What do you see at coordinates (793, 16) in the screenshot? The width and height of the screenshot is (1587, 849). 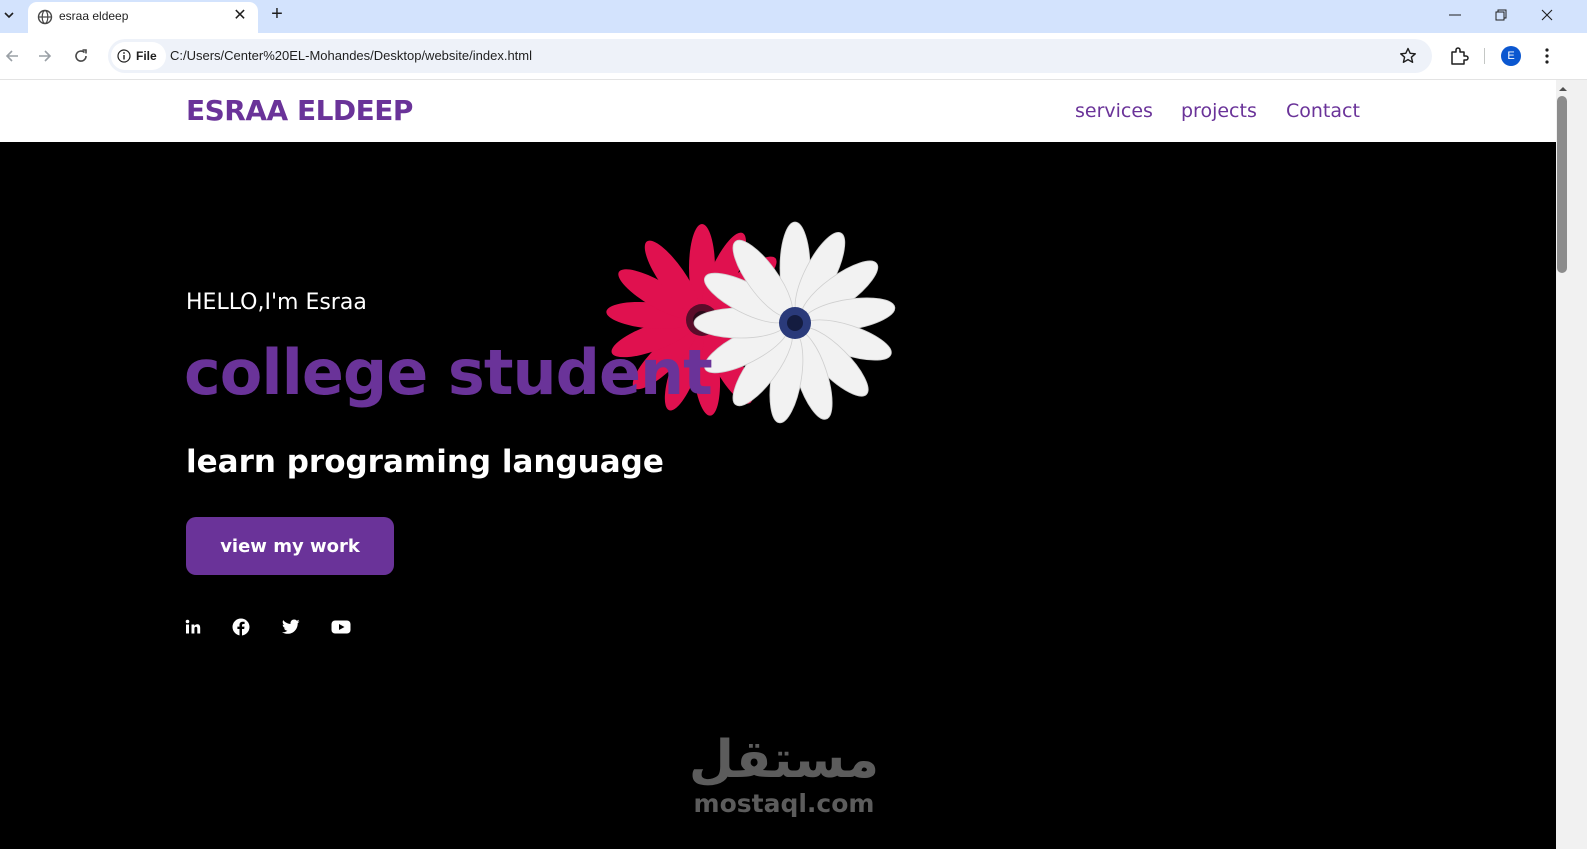 I see `tab-strip: esraa eldeep ✕ +` at bounding box center [793, 16].